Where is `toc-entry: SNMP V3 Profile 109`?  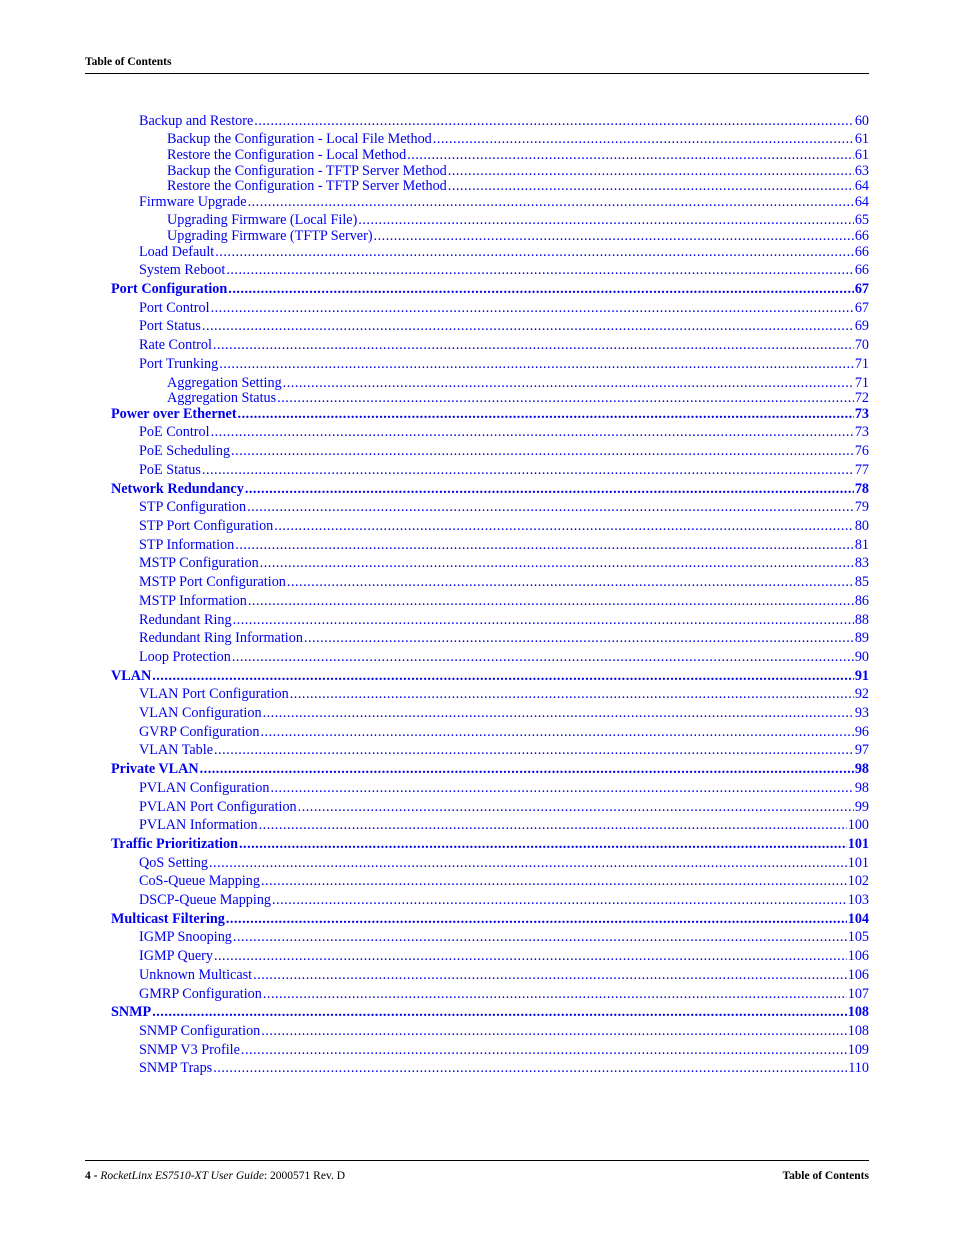
toc-entry: SNMP V3 Profile 109 is located at coordinates (504, 1050).